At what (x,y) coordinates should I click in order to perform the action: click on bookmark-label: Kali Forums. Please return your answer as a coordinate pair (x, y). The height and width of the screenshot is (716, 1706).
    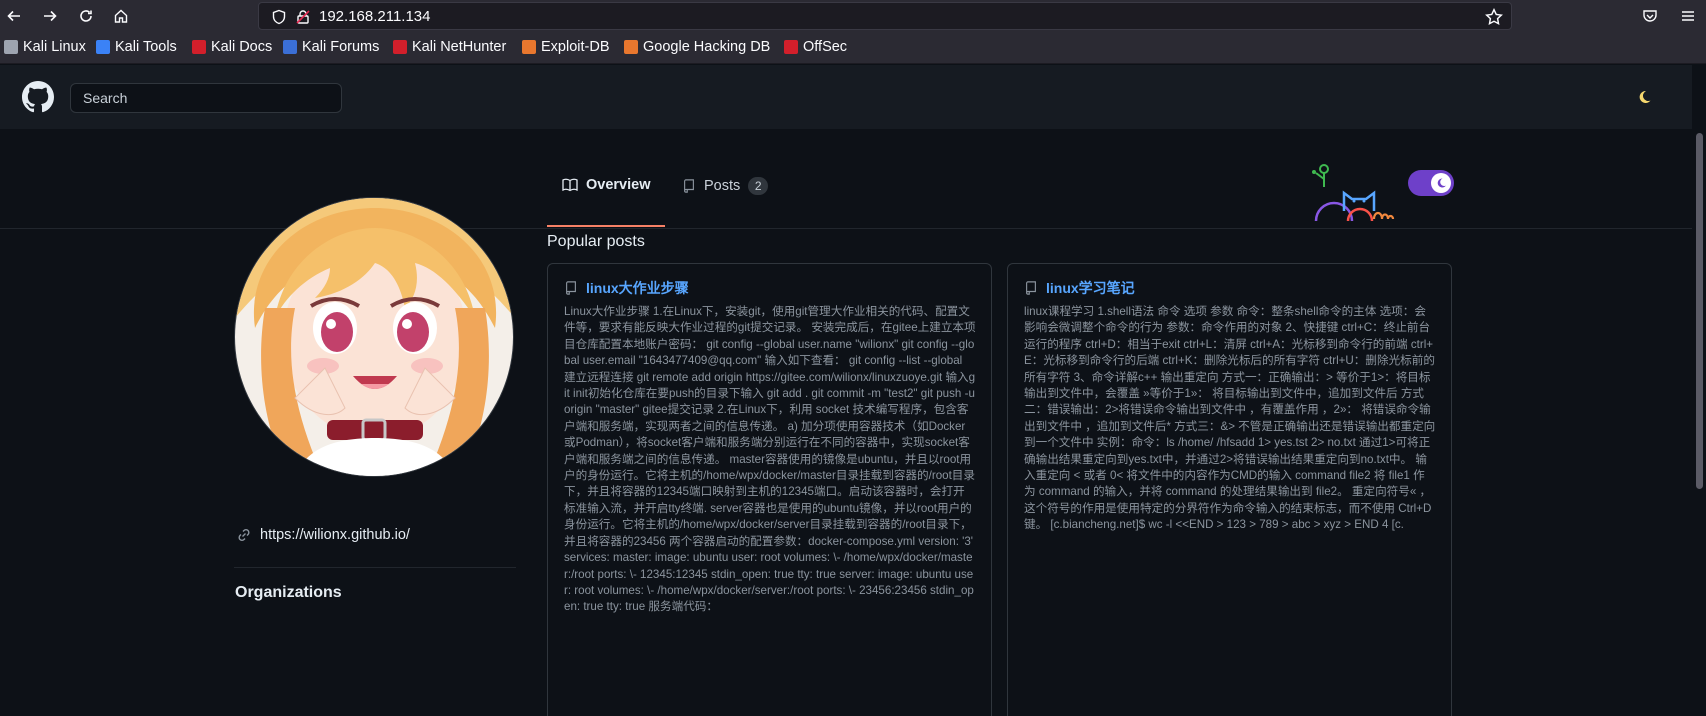
    Looking at the image, I should click on (341, 47).